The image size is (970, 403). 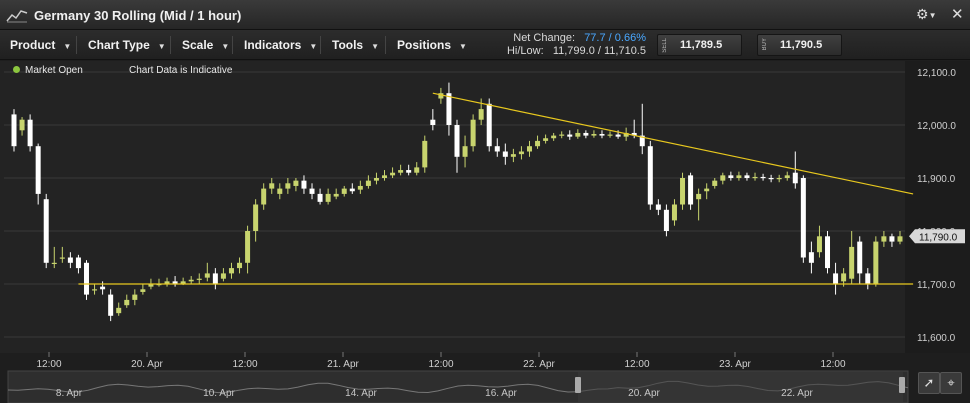 I want to click on net-change-pct: 0.66%, so click(x=630, y=38).